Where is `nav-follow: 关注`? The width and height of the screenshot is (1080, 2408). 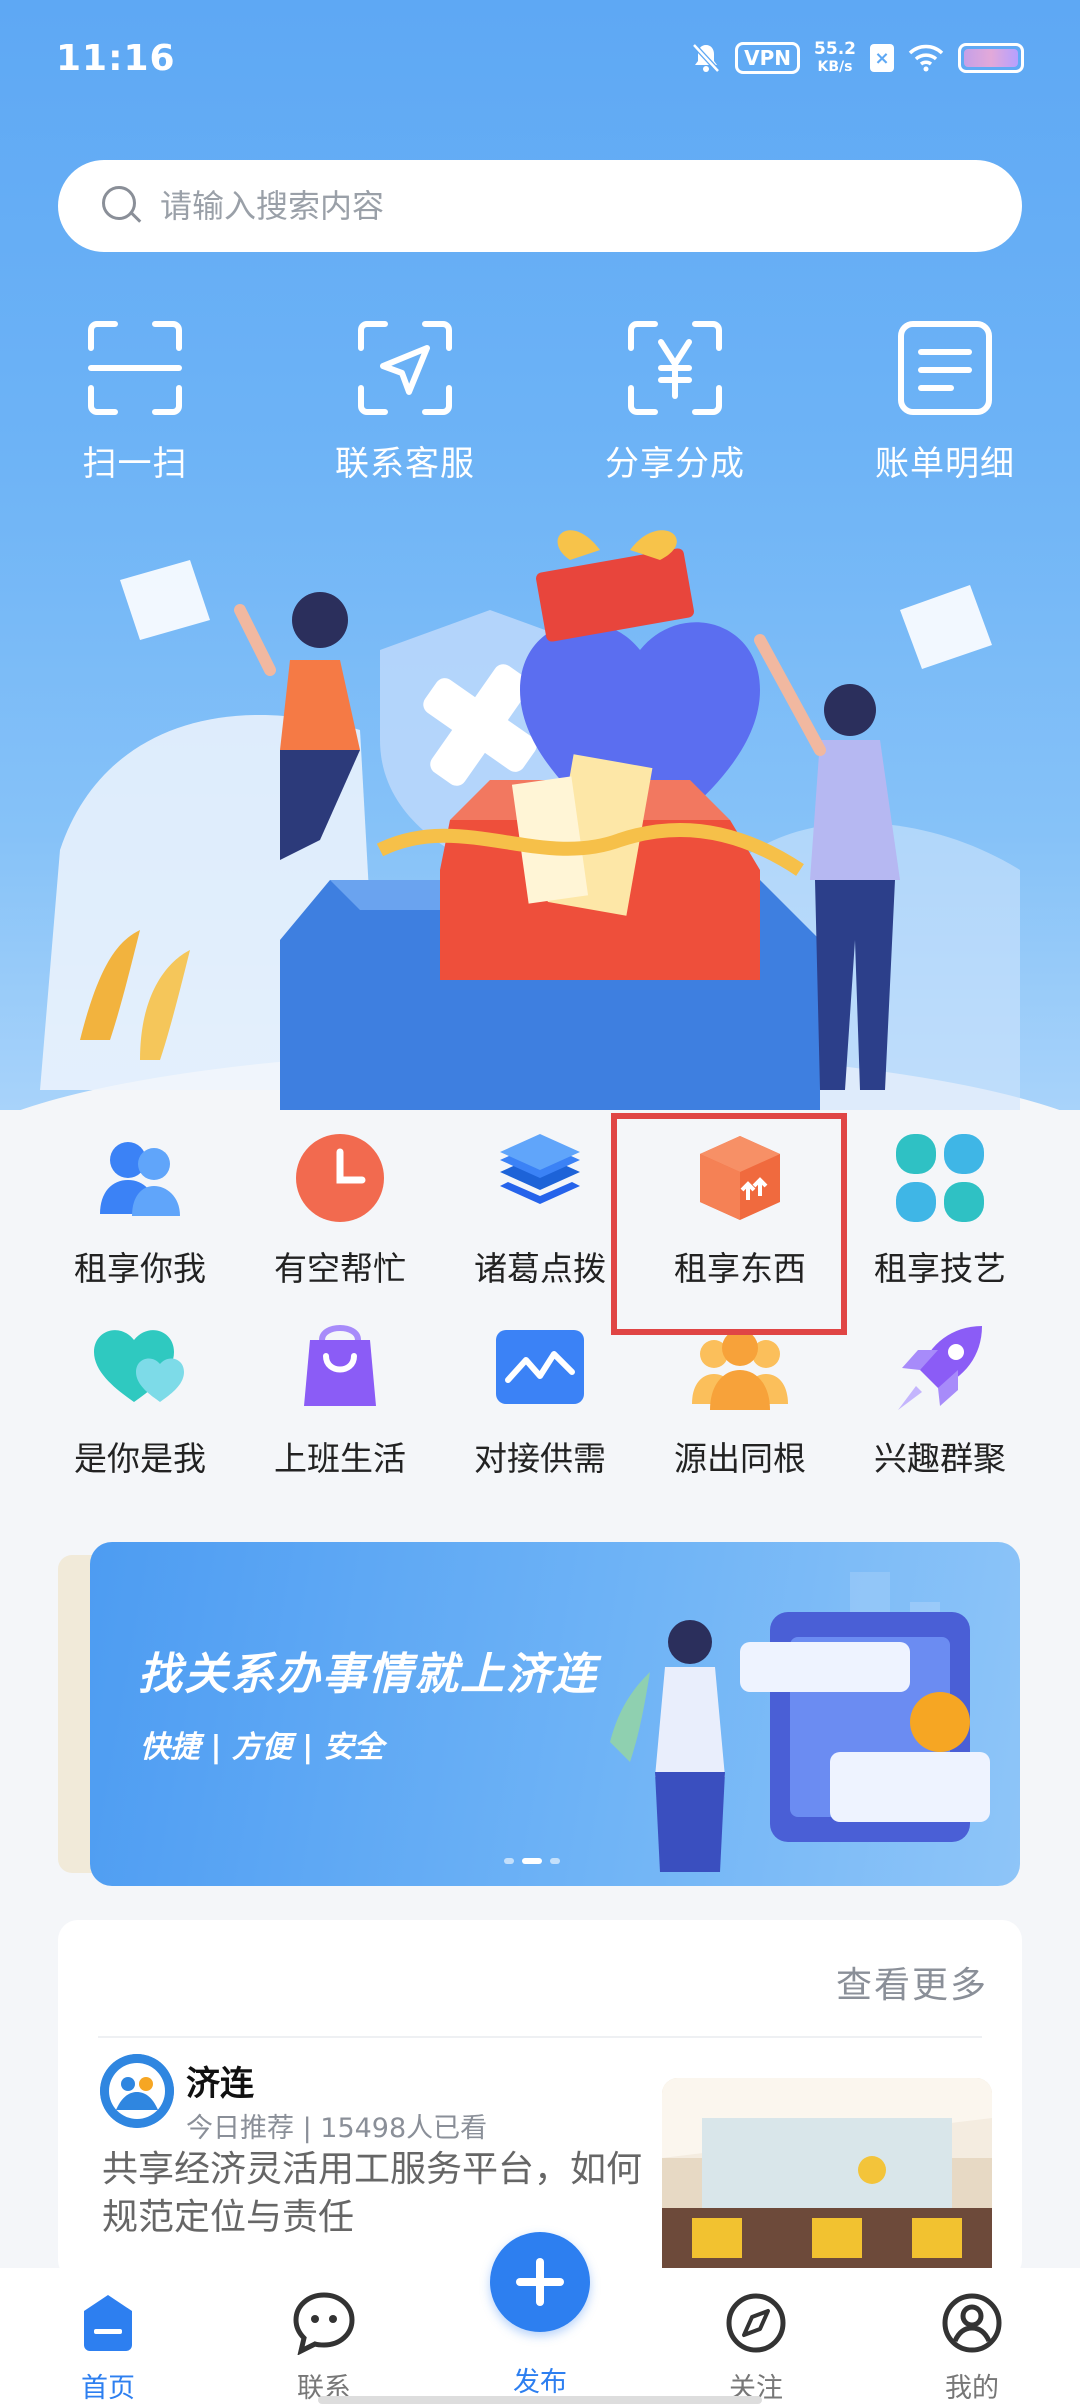 nav-follow: 关注 is located at coordinates (756, 2338).